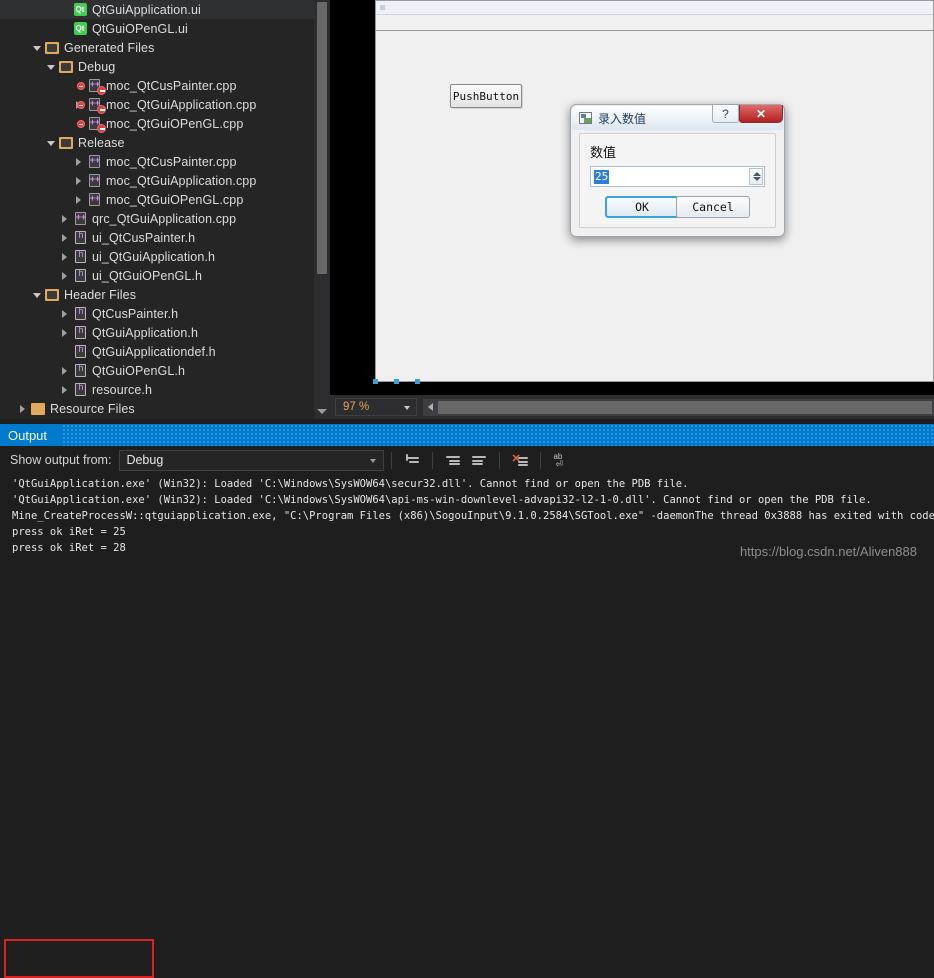 This screenshot has height=978, width=934. Describe the element at coordinates (145, 332) in the screenshot. I see `tree-item-label: QtGuiApplication.h` at that location.